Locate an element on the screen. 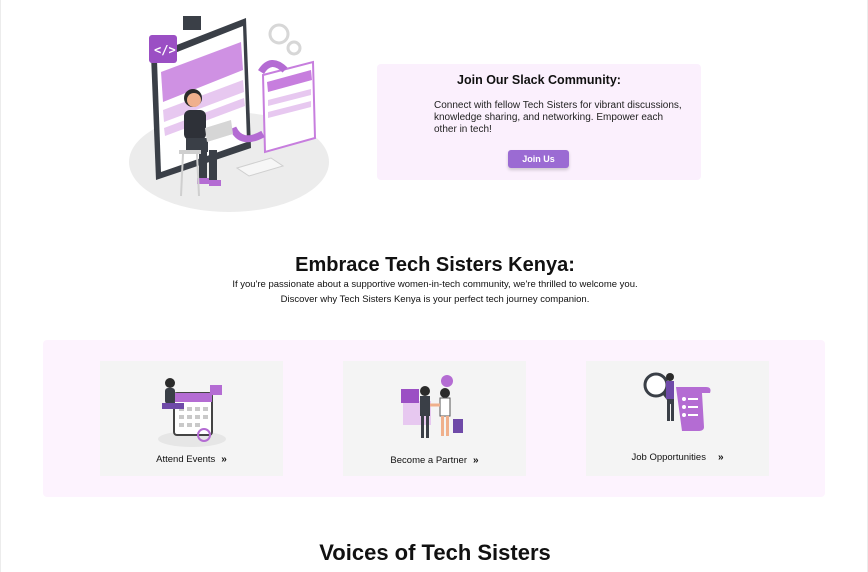 This screenshot has height=572, width=868. embrace-heading: Embrace Tech Sisters Kenya: is located at coordinates (435, 265).